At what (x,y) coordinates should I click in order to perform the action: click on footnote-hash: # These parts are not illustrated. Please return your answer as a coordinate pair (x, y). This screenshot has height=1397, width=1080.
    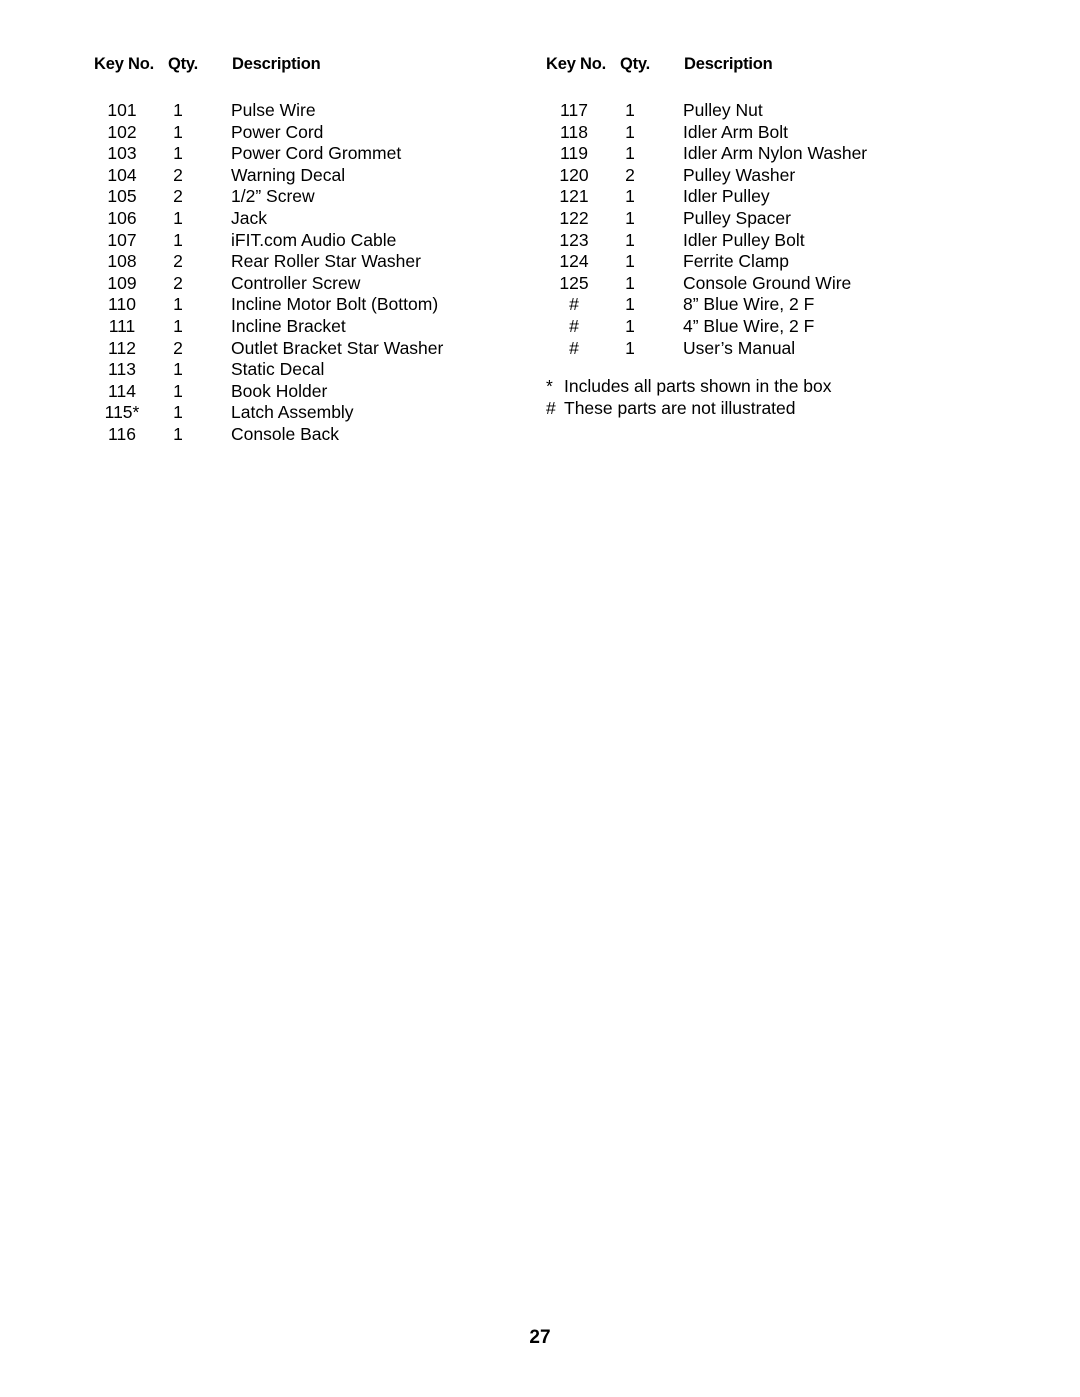
    Looking at the image, I should click on (689, 409).